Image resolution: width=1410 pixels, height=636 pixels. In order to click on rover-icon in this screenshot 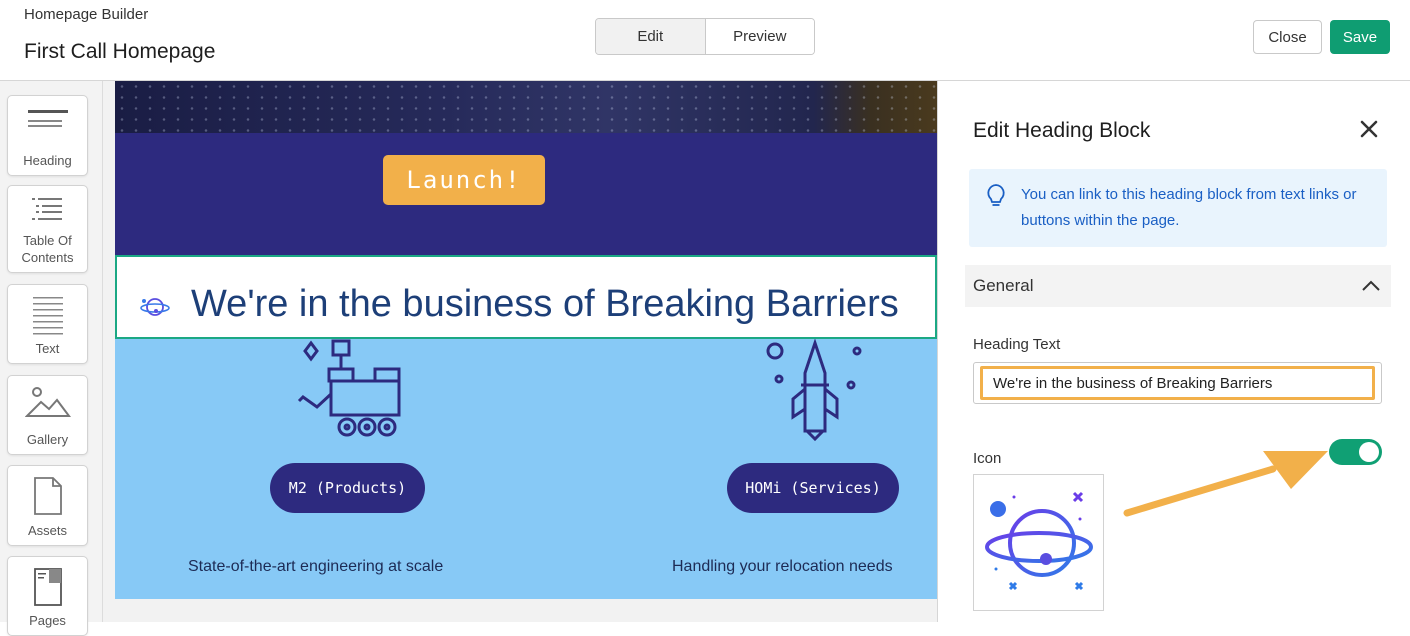, I will do `click(350, 391)`.